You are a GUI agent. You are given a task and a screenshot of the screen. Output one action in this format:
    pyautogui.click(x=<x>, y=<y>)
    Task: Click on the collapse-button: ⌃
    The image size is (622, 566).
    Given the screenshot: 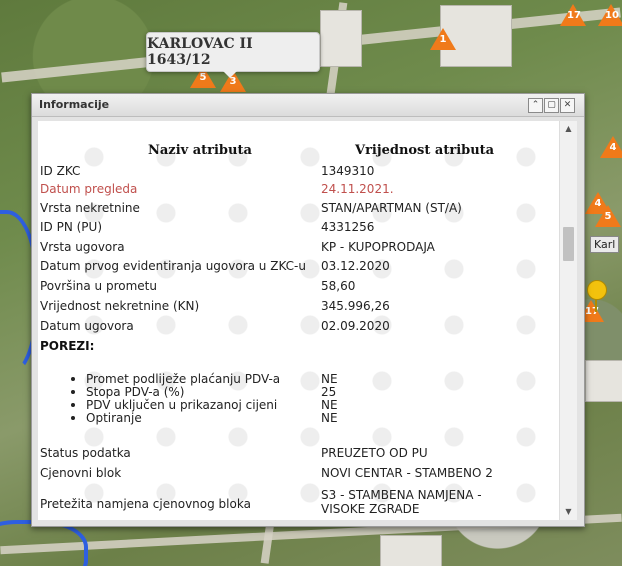 What is the action you would take?
    pyautogui.click(x=535, y=105)
    